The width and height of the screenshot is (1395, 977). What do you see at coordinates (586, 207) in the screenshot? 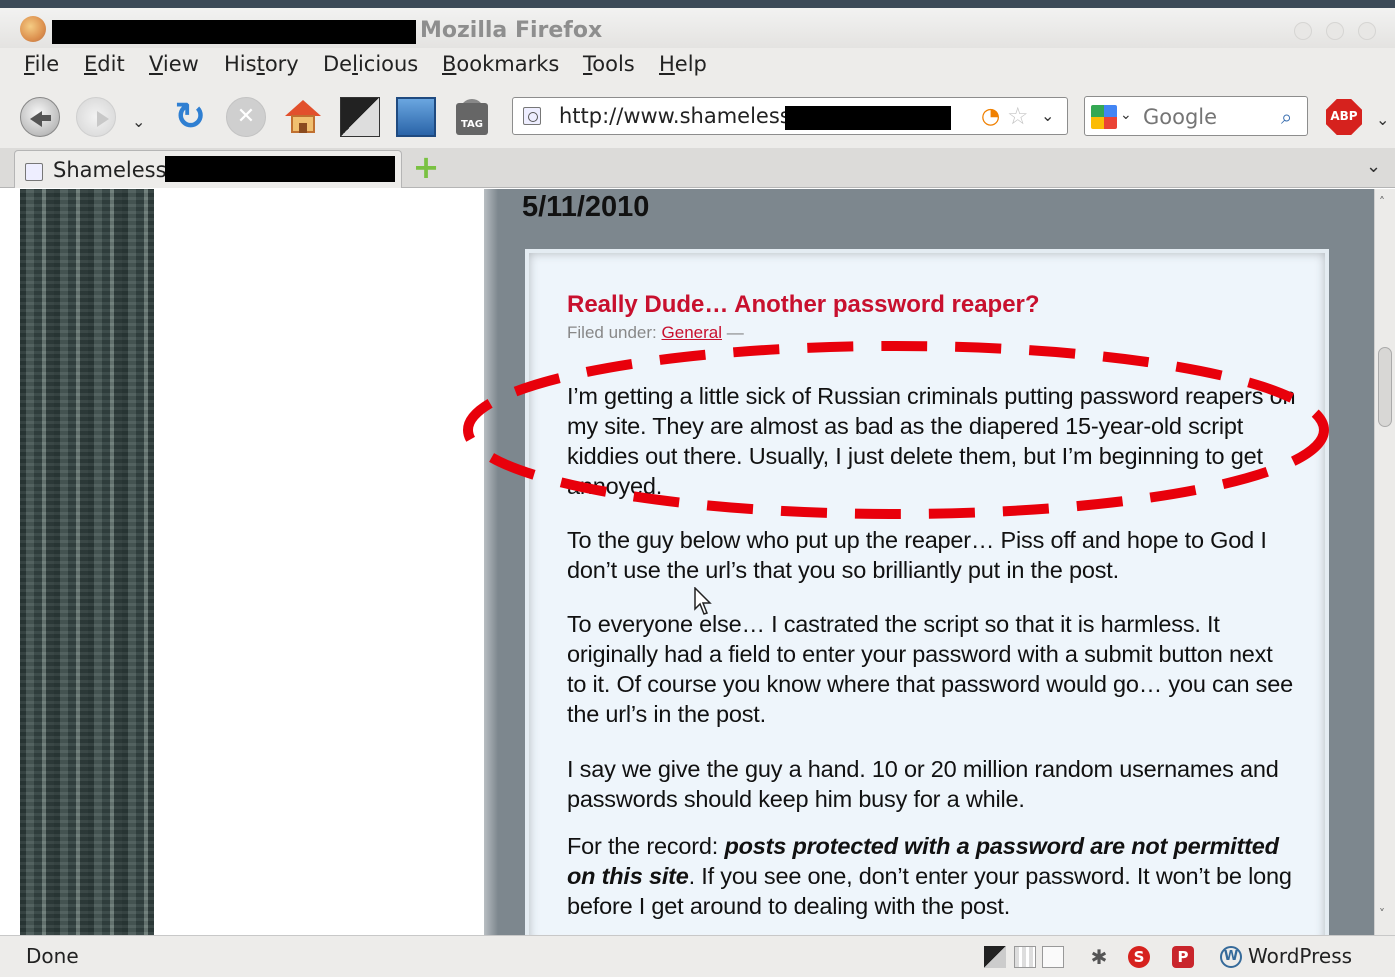
I see `post-date: 5/11/2010` at bounding box center [586, 207].